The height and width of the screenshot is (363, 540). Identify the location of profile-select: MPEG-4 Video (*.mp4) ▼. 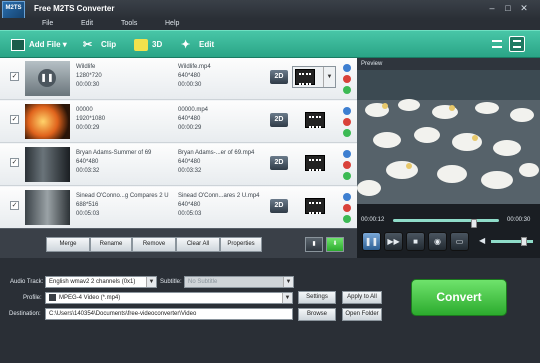
(169, 298).